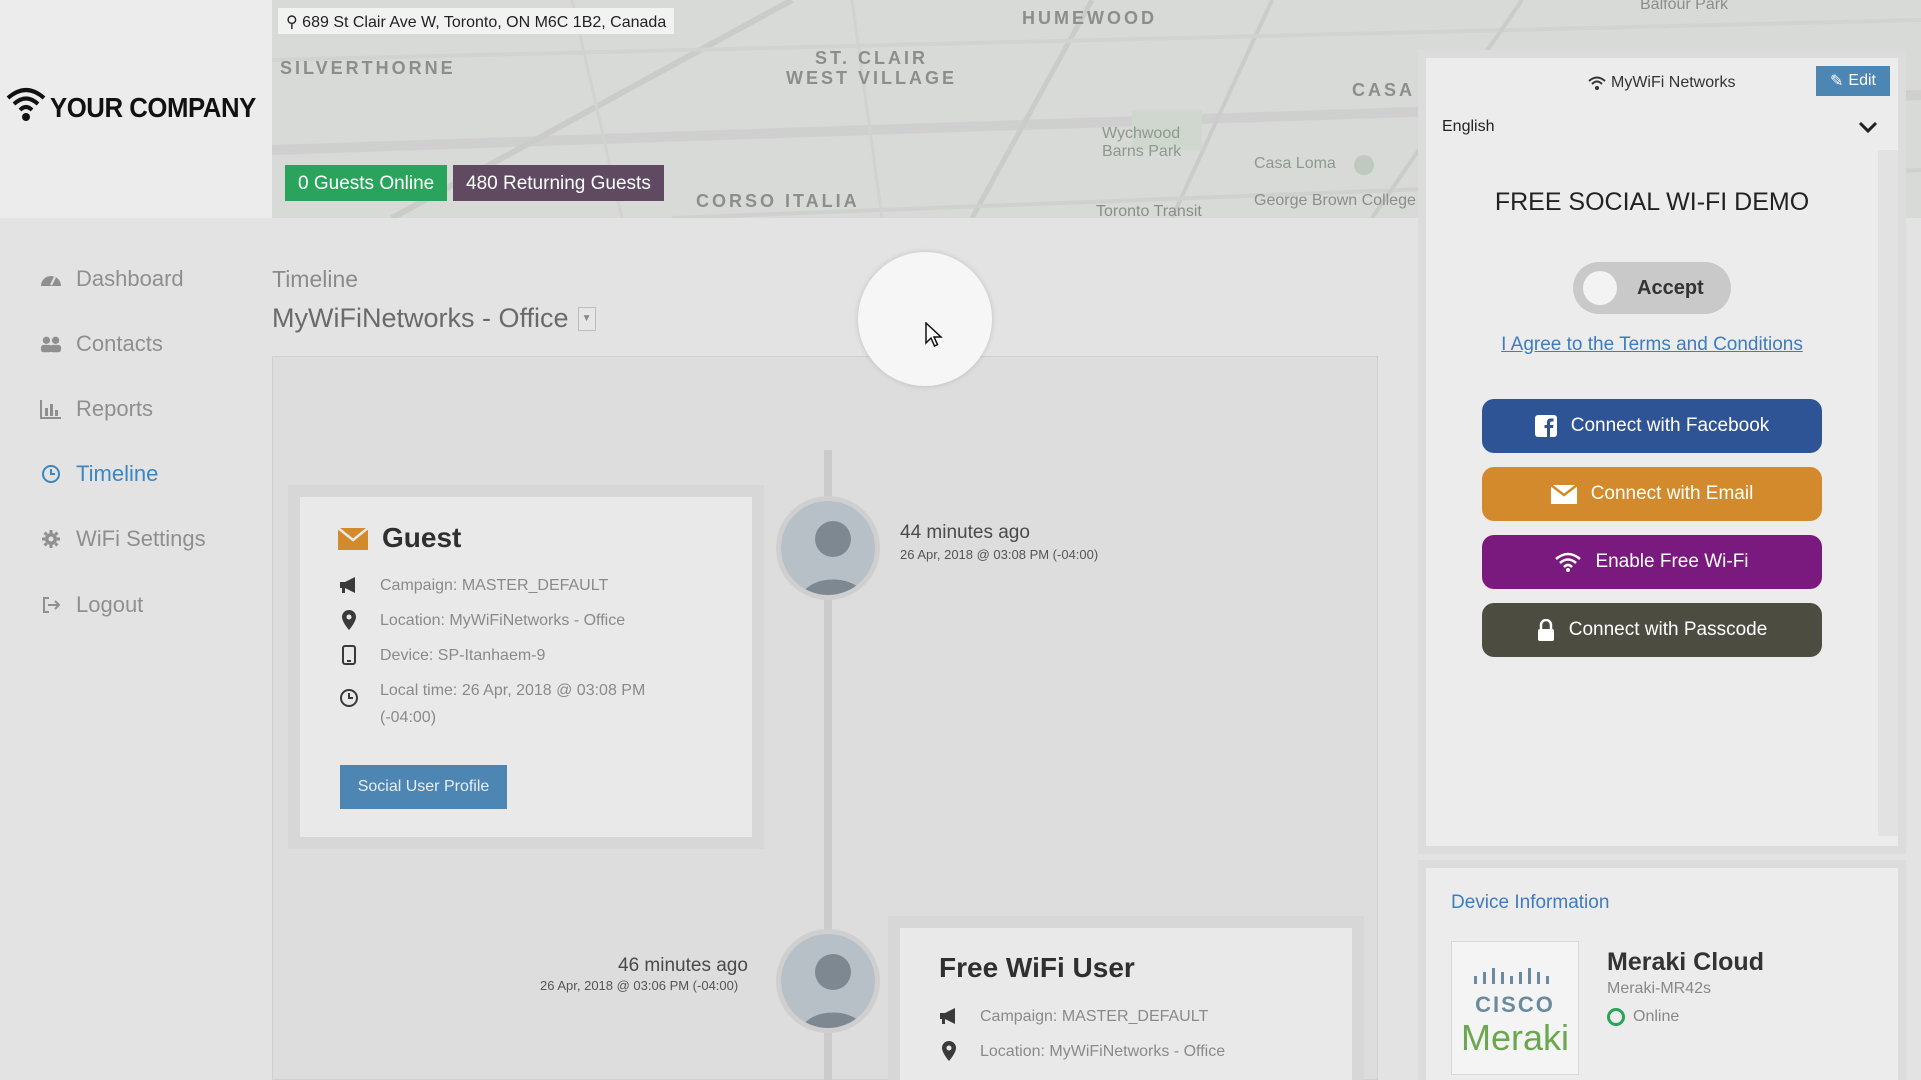 This screenshot has width=1921, height=1080. Describe the element at coordinates (130, 278) in the screenshot. I see `sidebar-item-label: Dashboard` at that location.